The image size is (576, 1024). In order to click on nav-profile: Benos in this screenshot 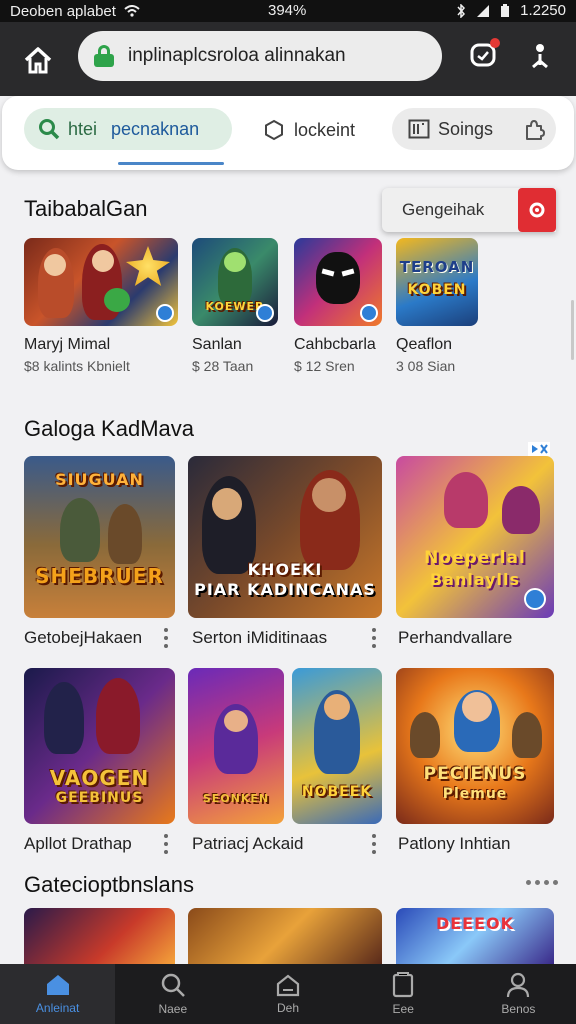, I will do `click(518, 994)`.